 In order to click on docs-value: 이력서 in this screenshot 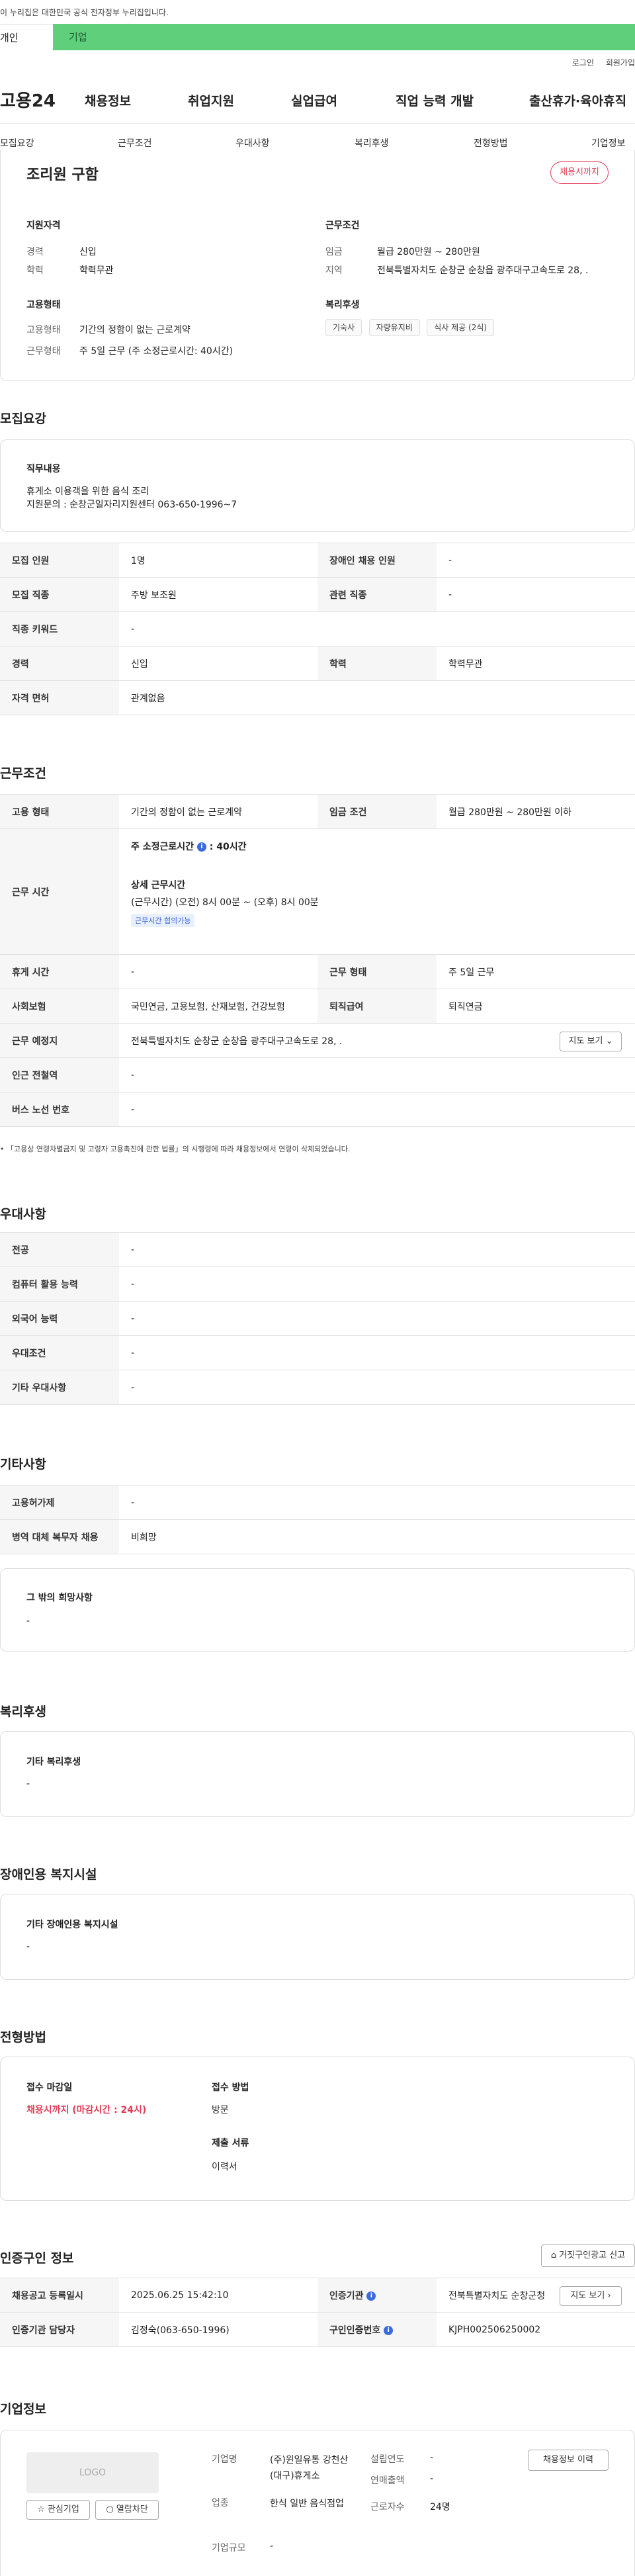, I will do `click(225, 2167)`.